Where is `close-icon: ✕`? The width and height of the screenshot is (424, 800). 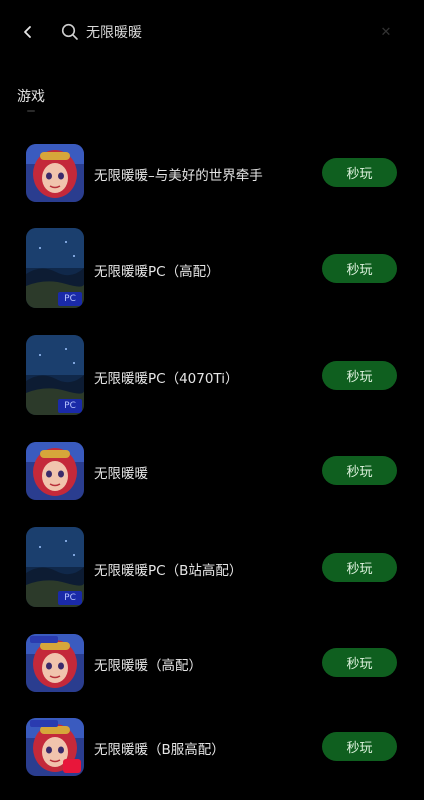 close-icon: ✕ is located at coordinates (386, 32).